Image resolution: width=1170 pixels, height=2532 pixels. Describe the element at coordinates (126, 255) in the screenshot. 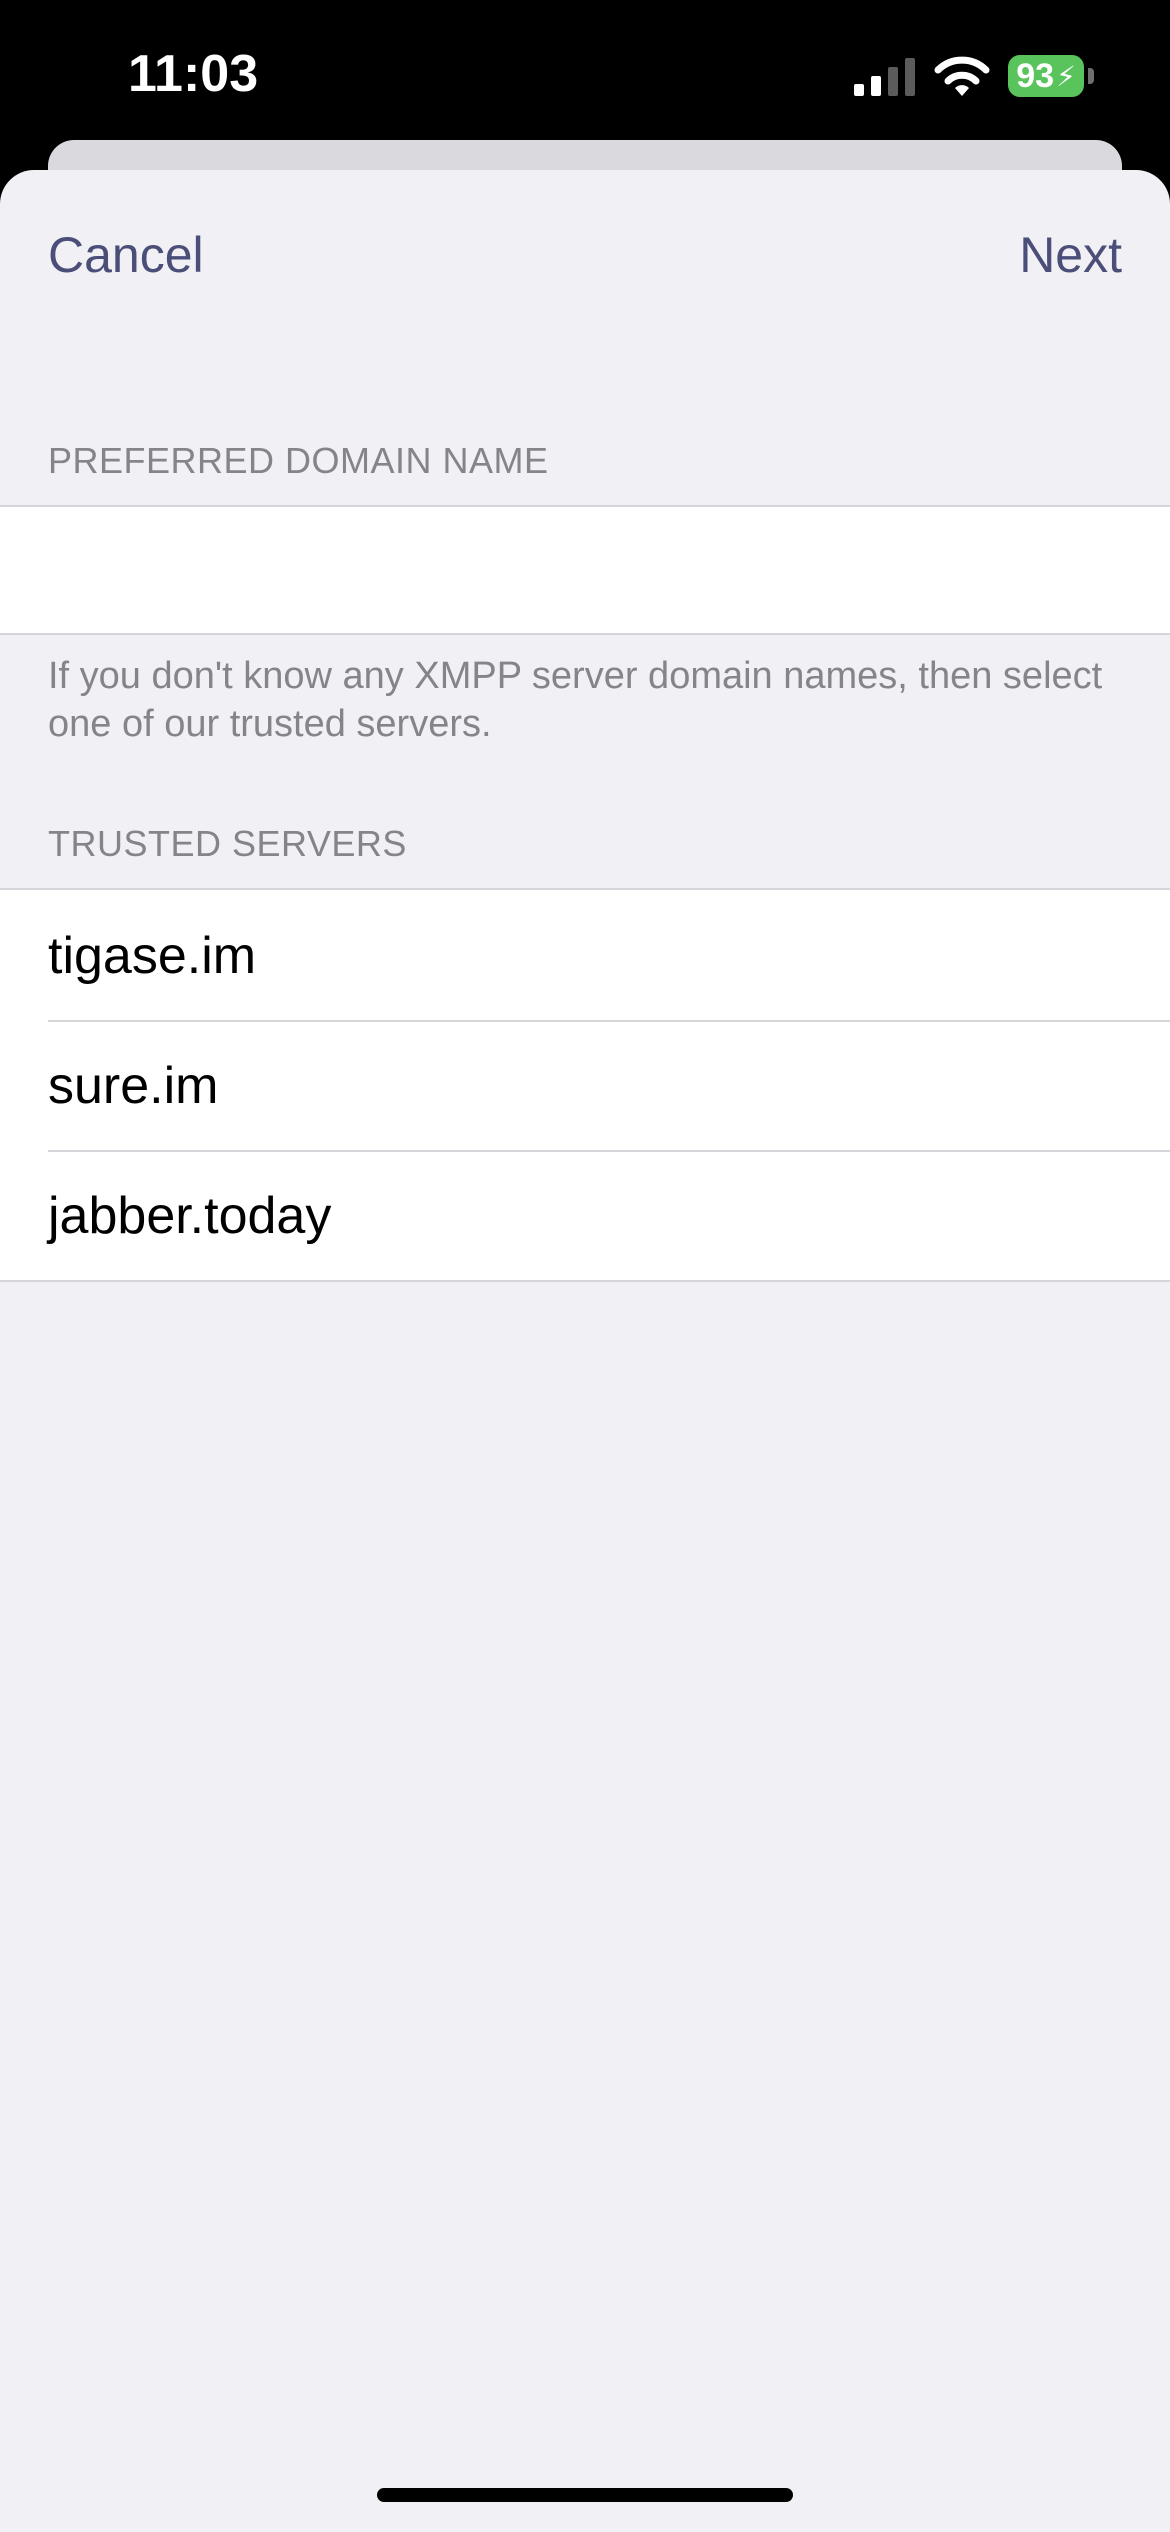

I see `cancel-button: Cancel` at that location.